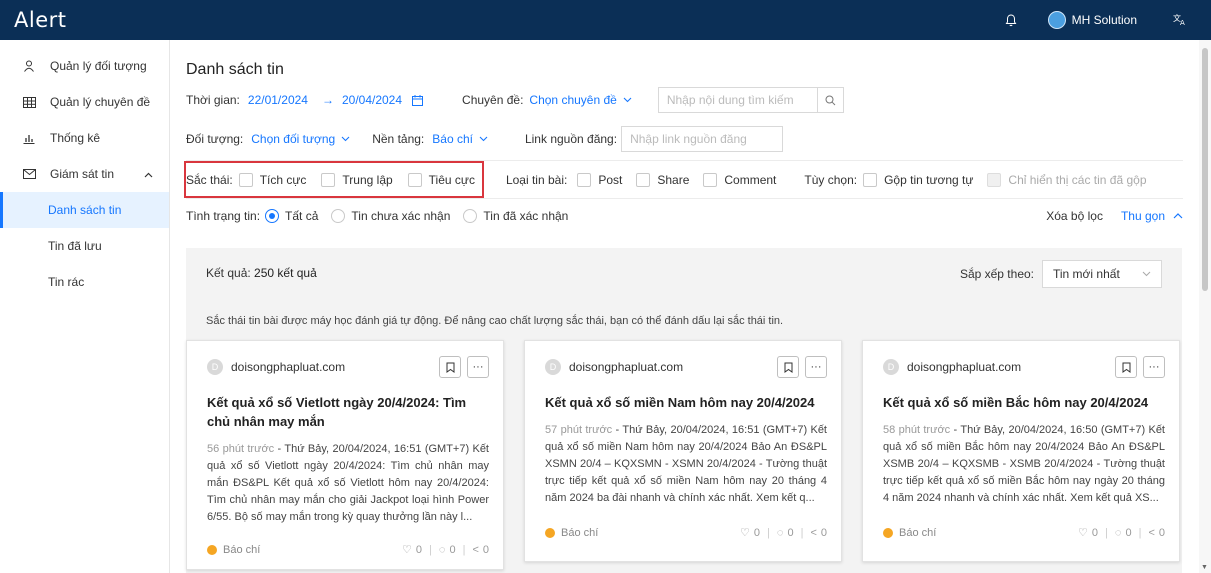 Image resolution: width=1211 pixels, height=573 pixels. I want to click on status-all-radio, so click(272, 216).